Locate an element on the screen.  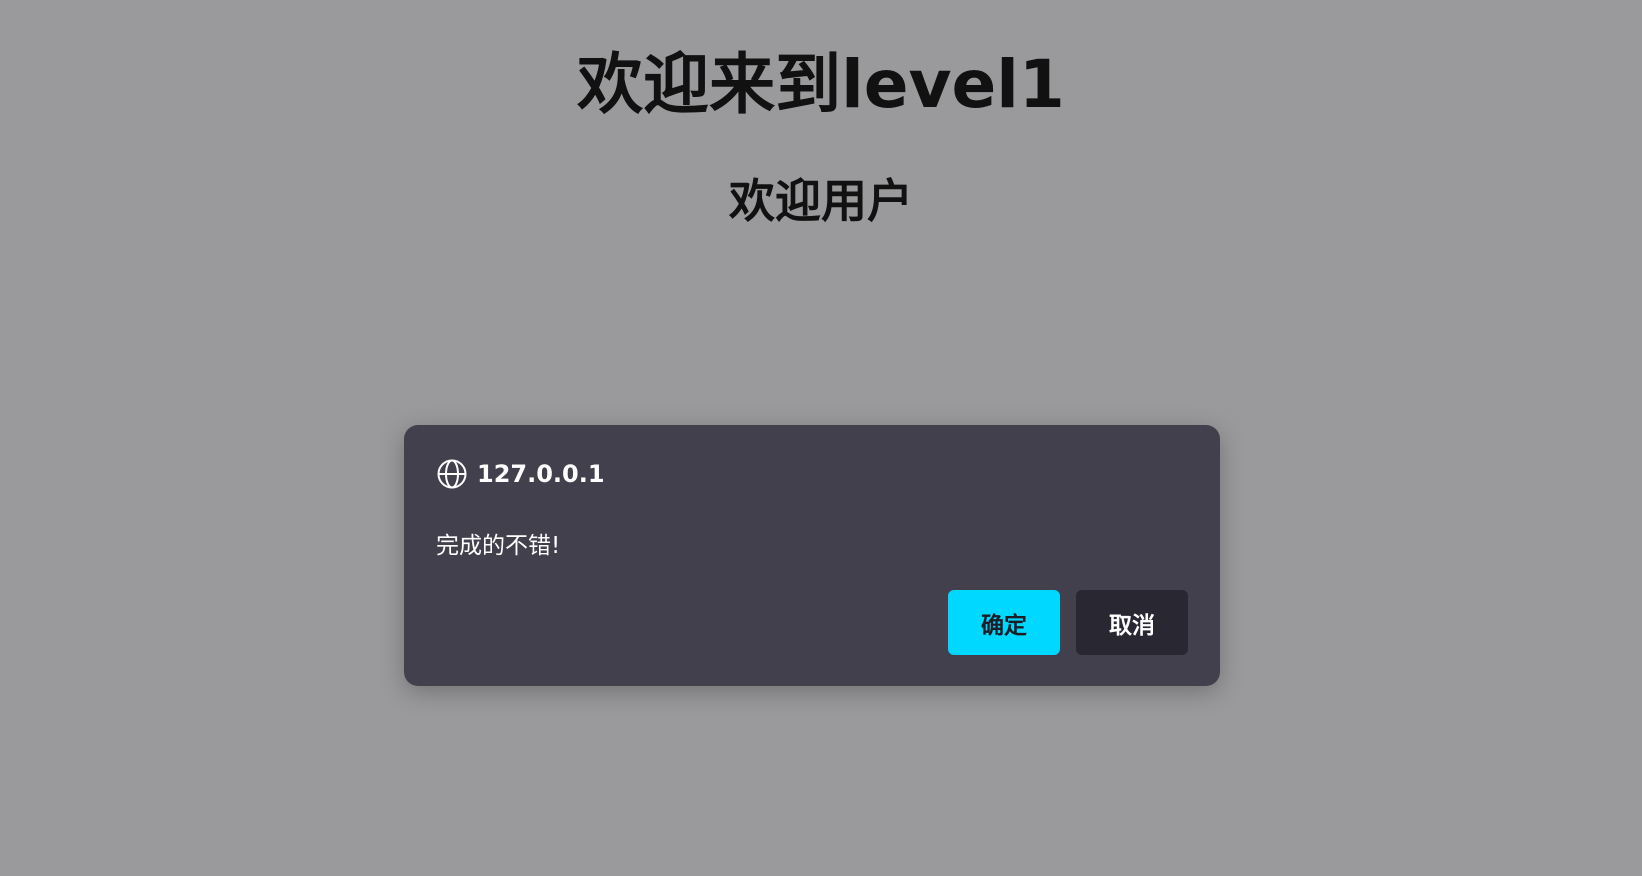
cancel-button: 取消 is located at coordinates (1132, 622).